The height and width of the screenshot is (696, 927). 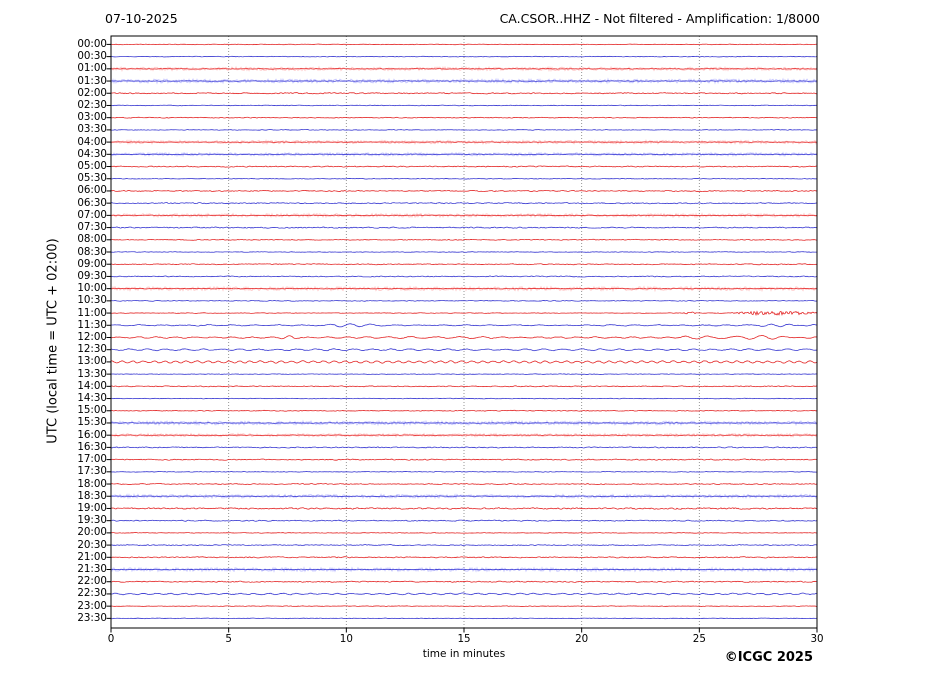 What do you see at coordinates (464, 545) in the screenshot?
I see `trace-20:30` at bounding box center [464, 545].